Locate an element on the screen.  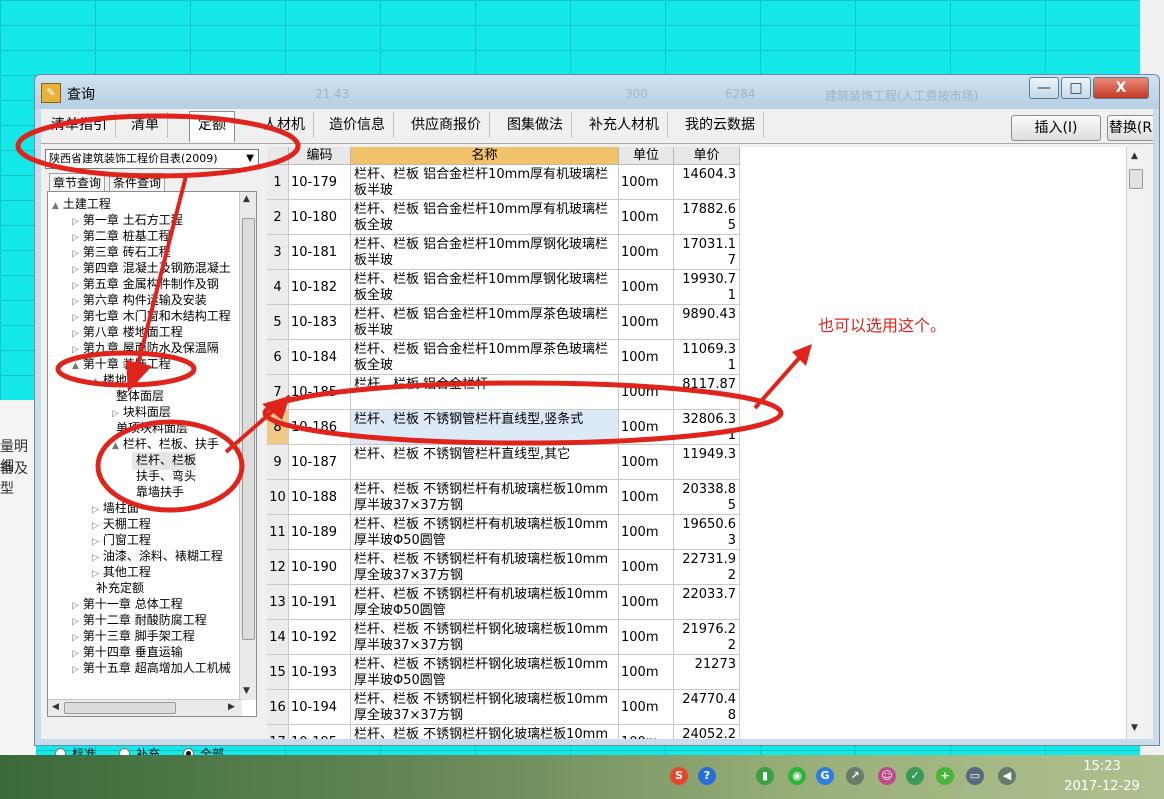
wechat-icon: ◉ is located at coordinates (797, 776).